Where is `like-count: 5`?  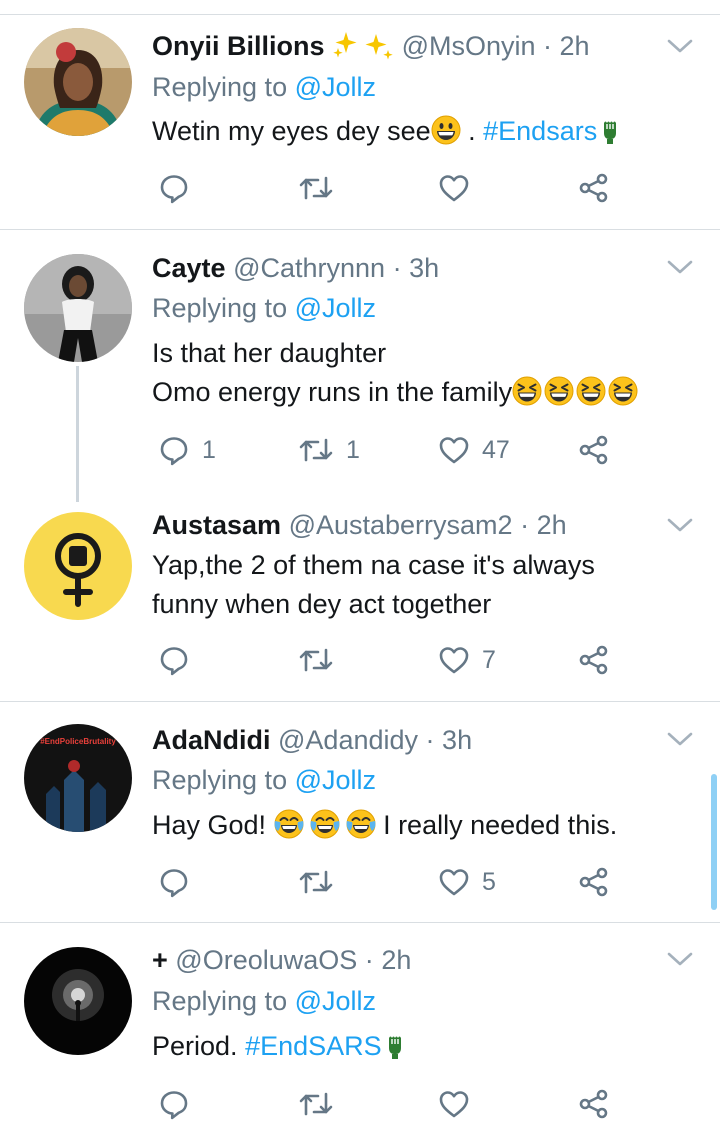
like-count: 5 is located at coordinates (489, 881).